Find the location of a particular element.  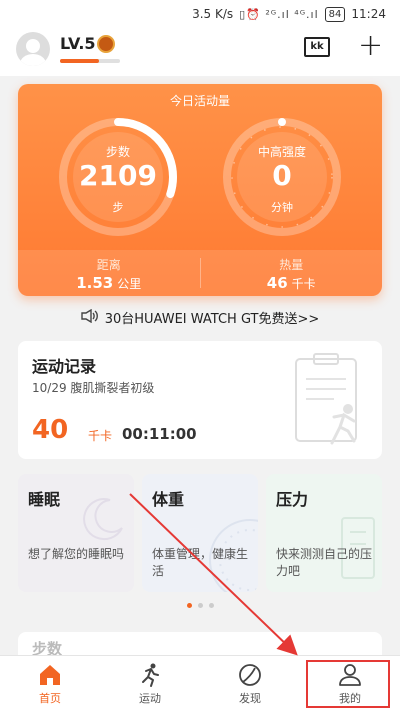

tile-weight-desc: 体重管理，健康生活 is located at coordinates (200, 562).